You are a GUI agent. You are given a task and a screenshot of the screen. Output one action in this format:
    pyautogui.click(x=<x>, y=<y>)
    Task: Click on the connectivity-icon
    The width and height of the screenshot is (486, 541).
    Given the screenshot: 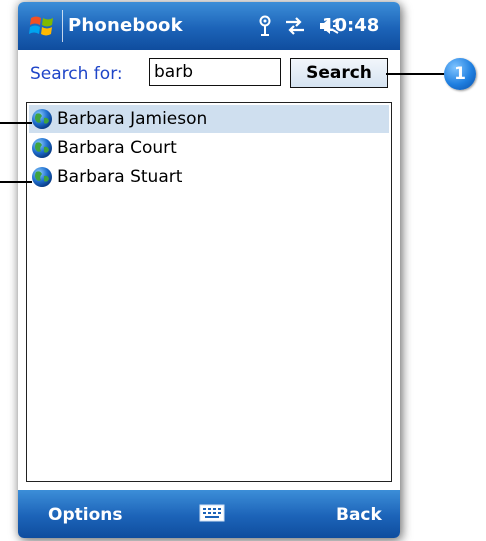 What is the action you would take?
    pyautogui.click(x=295, y=26)
    